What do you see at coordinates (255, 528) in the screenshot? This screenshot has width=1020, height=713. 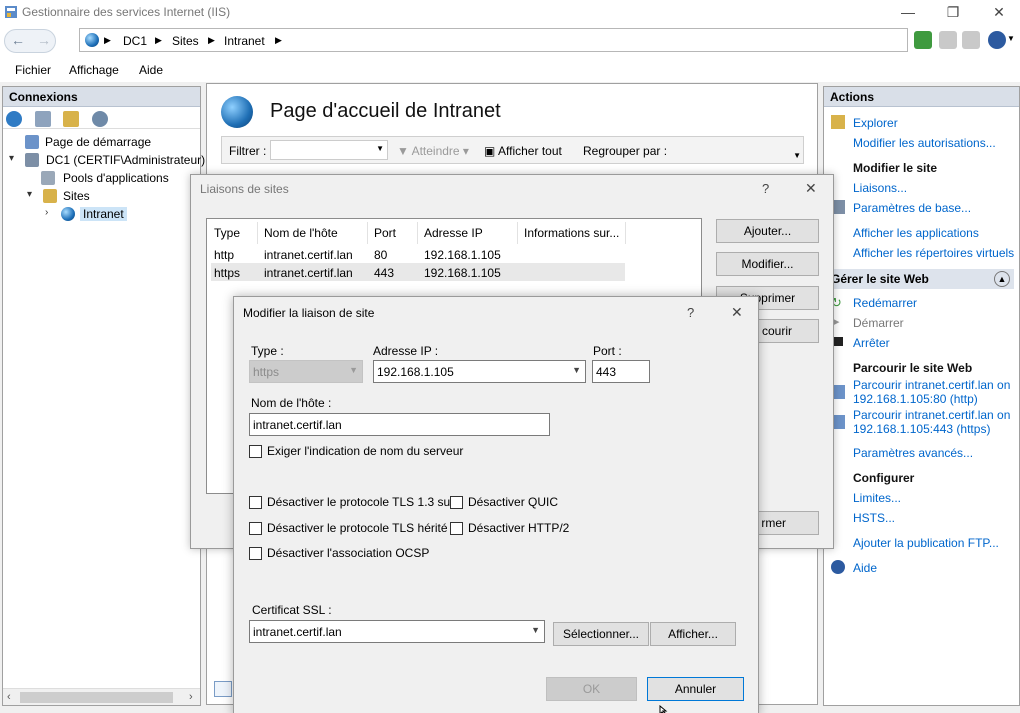 I see `disable-legacy-tls-checkbox` at bounding box center [255, 528].